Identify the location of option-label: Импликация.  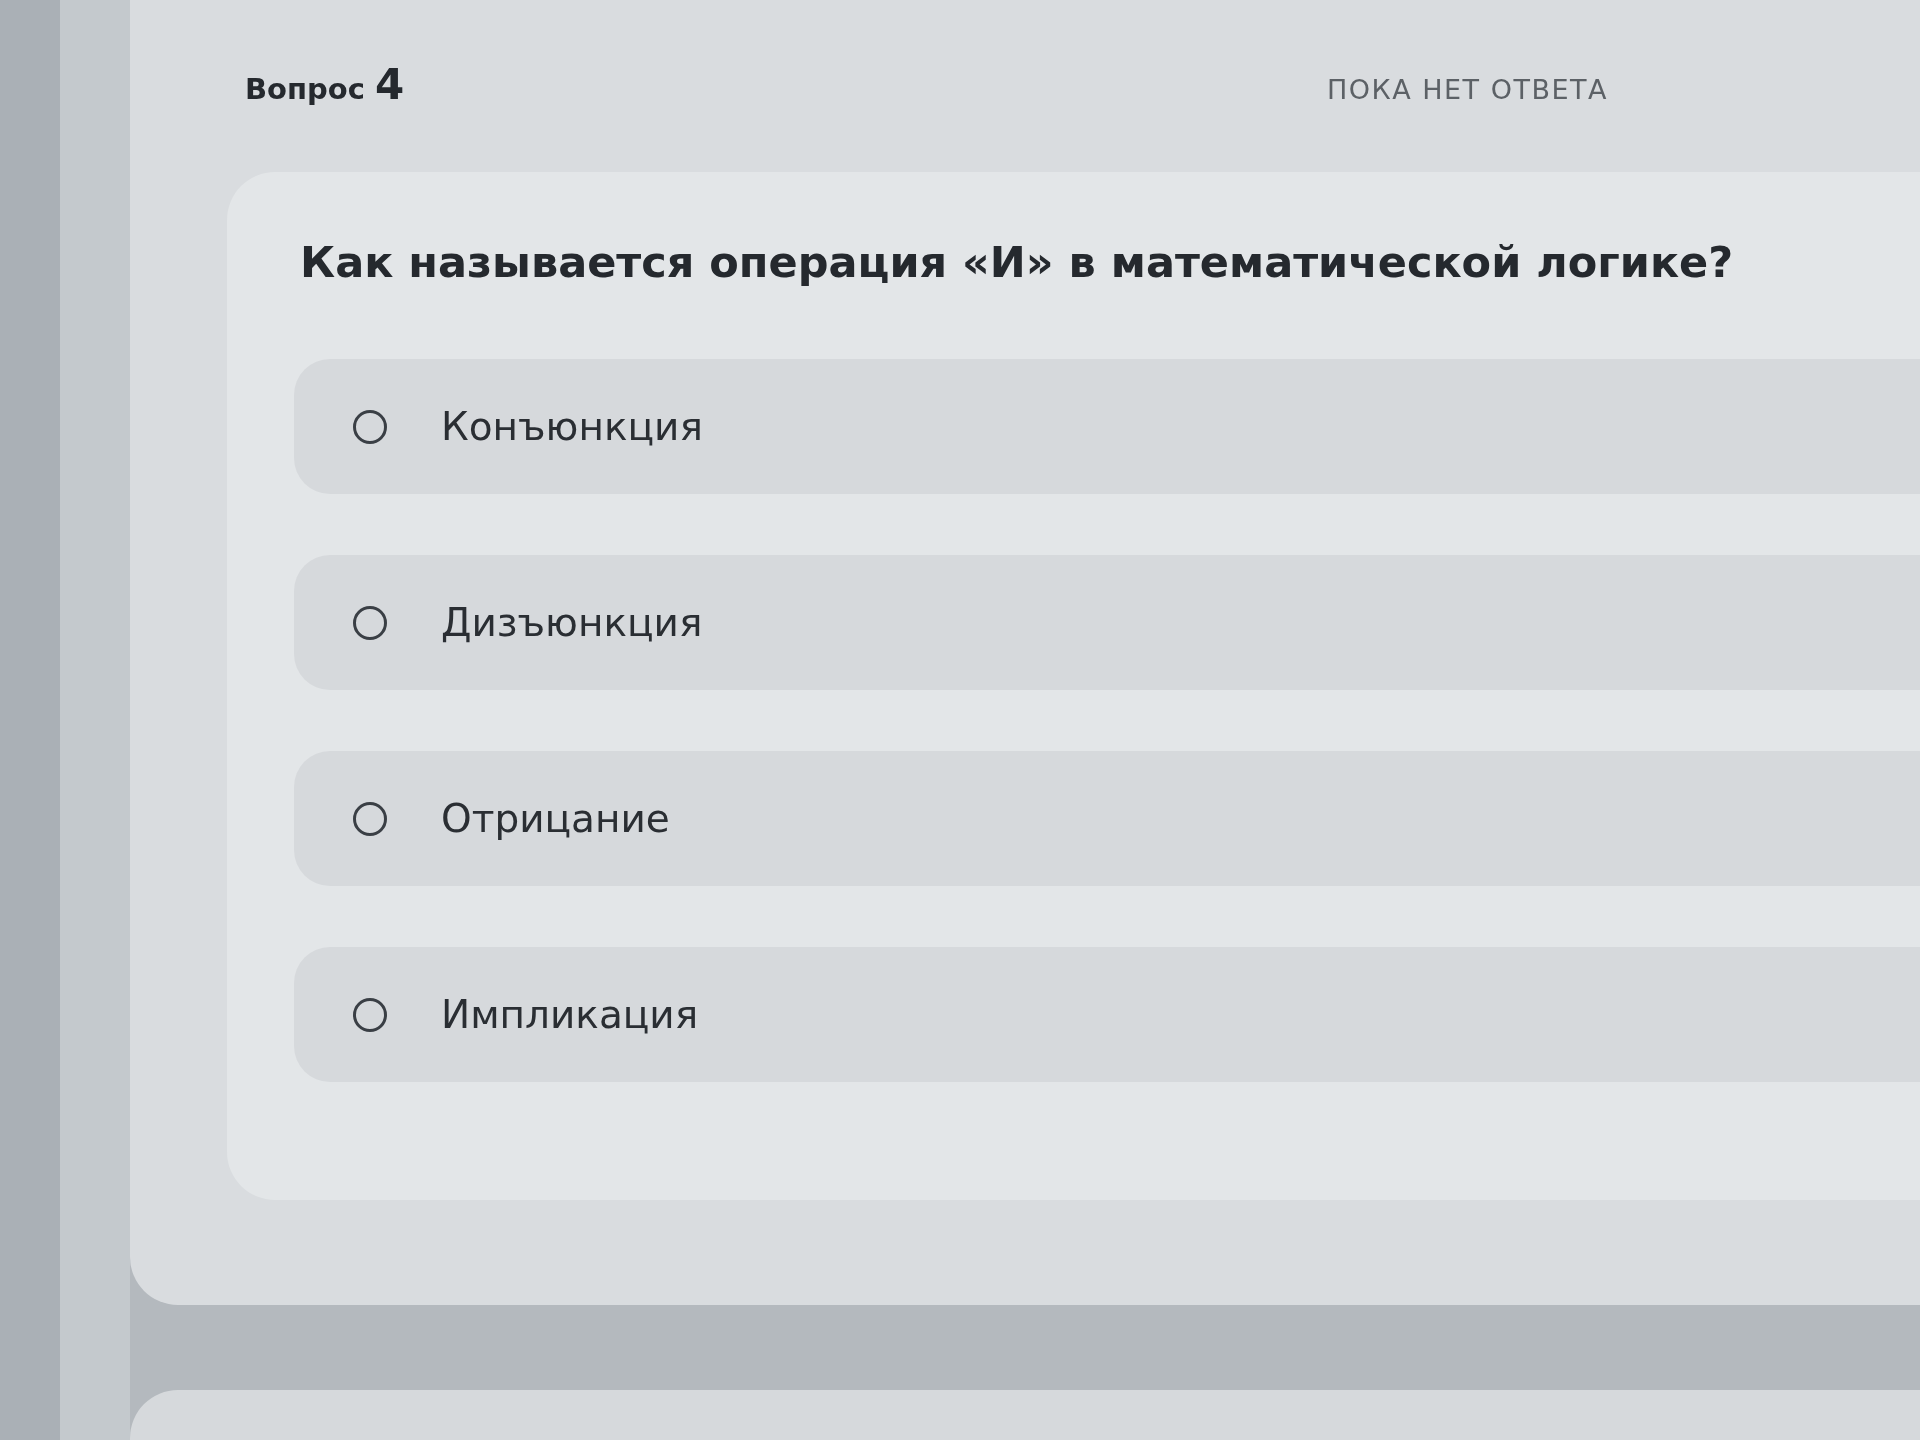
(570, 1014).